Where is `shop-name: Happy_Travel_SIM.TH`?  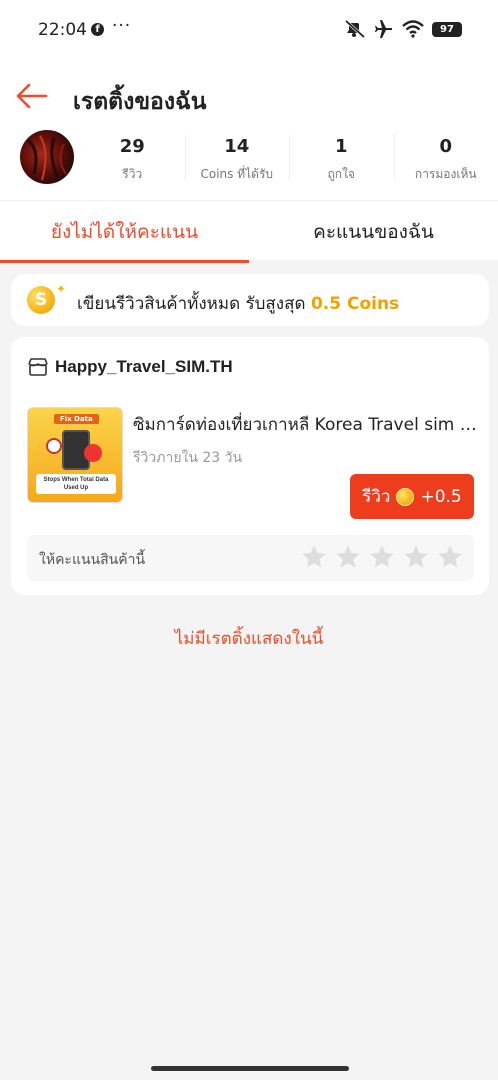
shop-name: Happy_Travel_SIM.TH is located at coordinates (144, 366).